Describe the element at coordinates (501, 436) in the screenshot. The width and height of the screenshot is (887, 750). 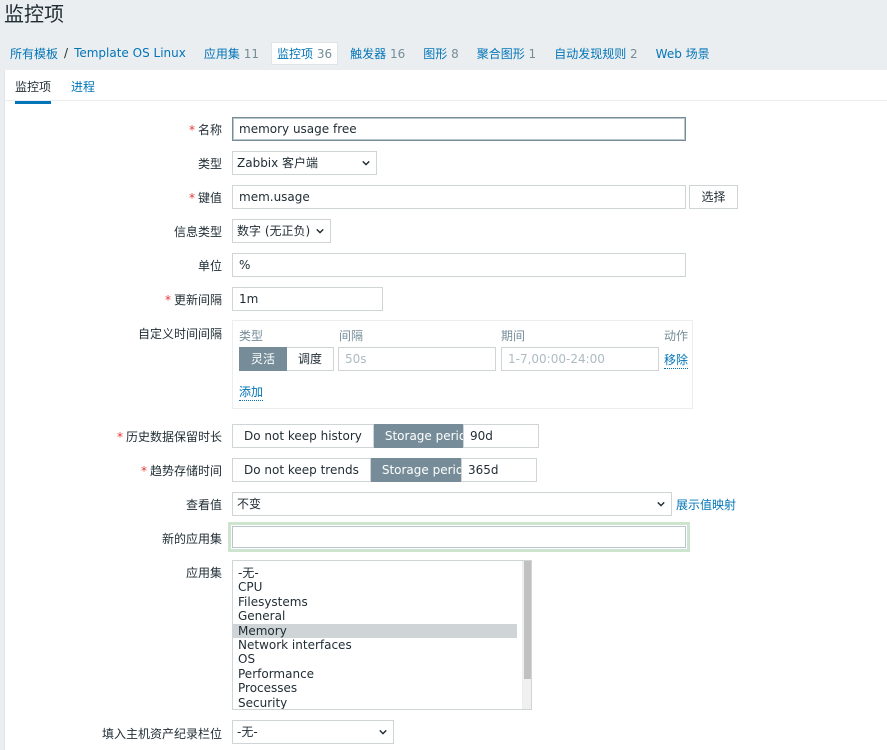
I see `history-period-input: 90d` at that location.